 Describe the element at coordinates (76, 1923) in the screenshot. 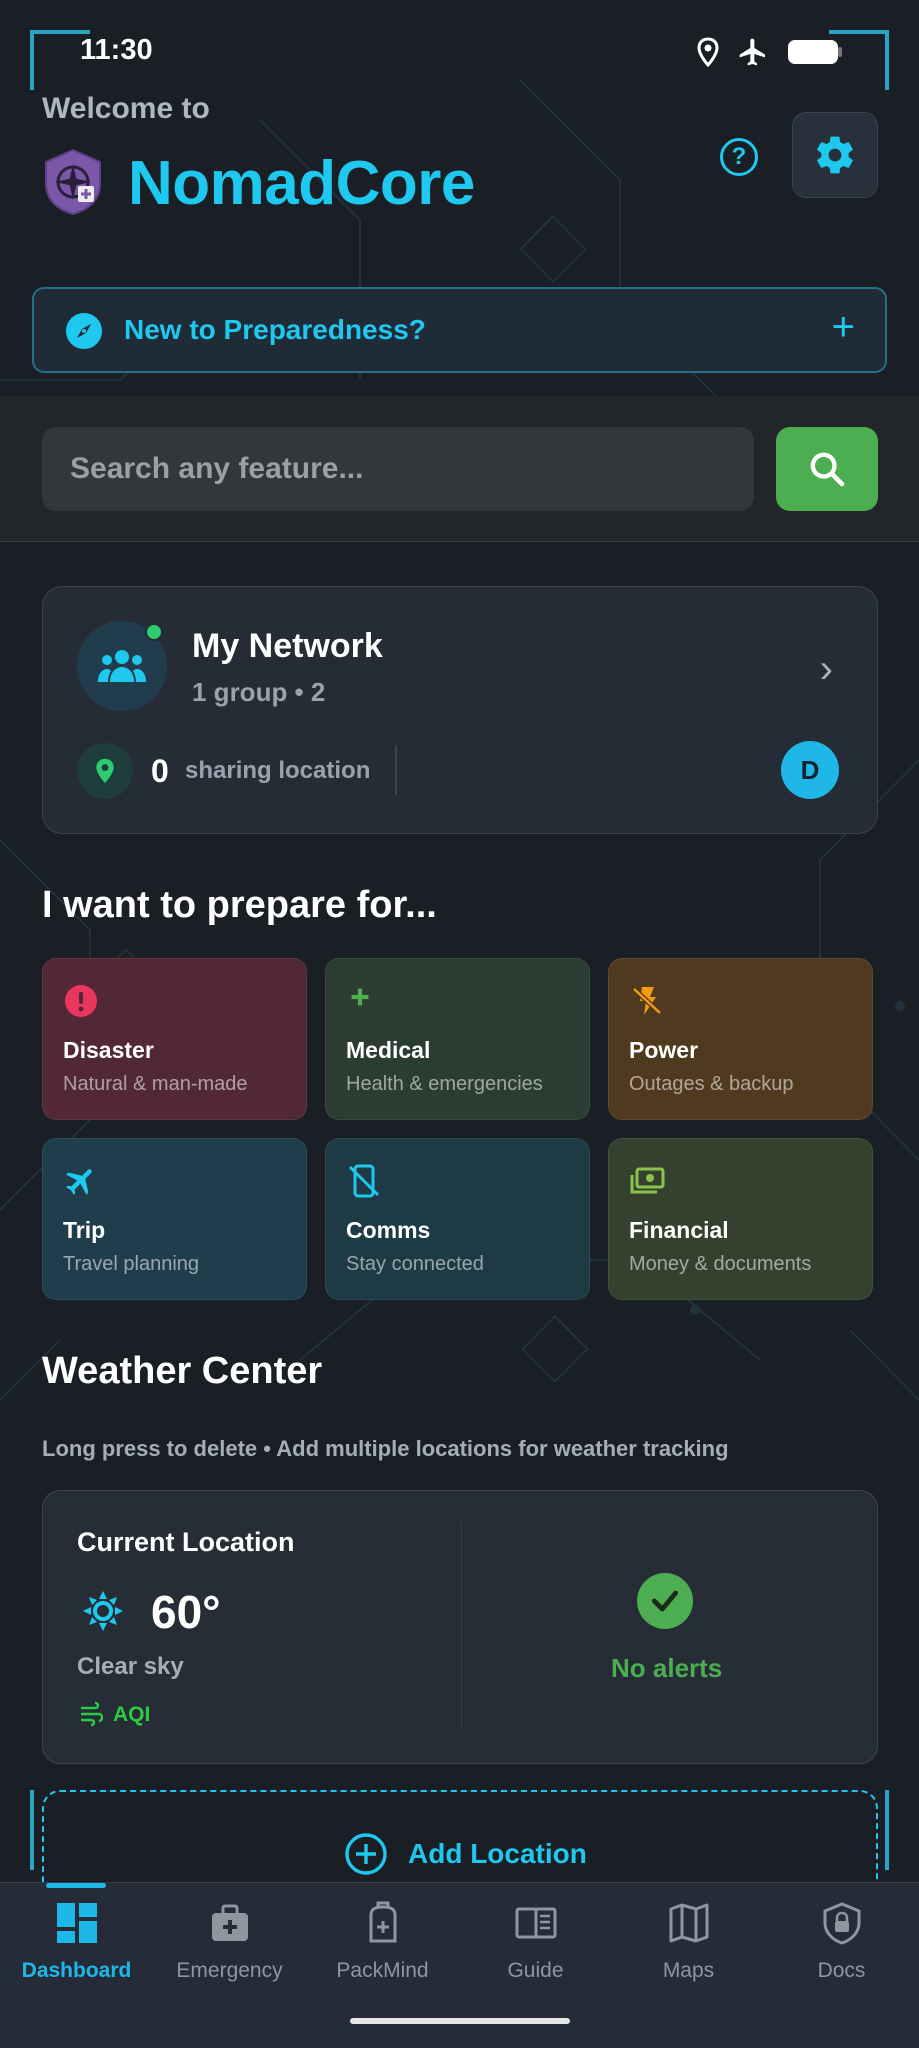

I see `dashboard-icon` at that location.